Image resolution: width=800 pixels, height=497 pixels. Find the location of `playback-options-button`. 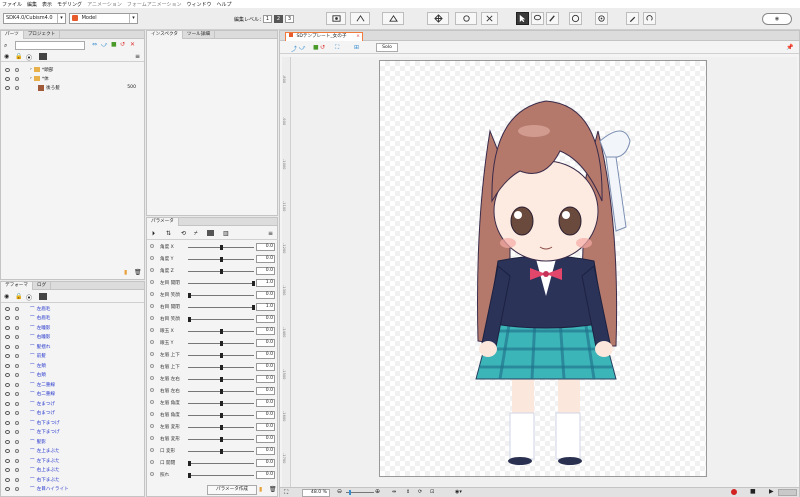

playback-options-button is located at coordinates (787, 492).